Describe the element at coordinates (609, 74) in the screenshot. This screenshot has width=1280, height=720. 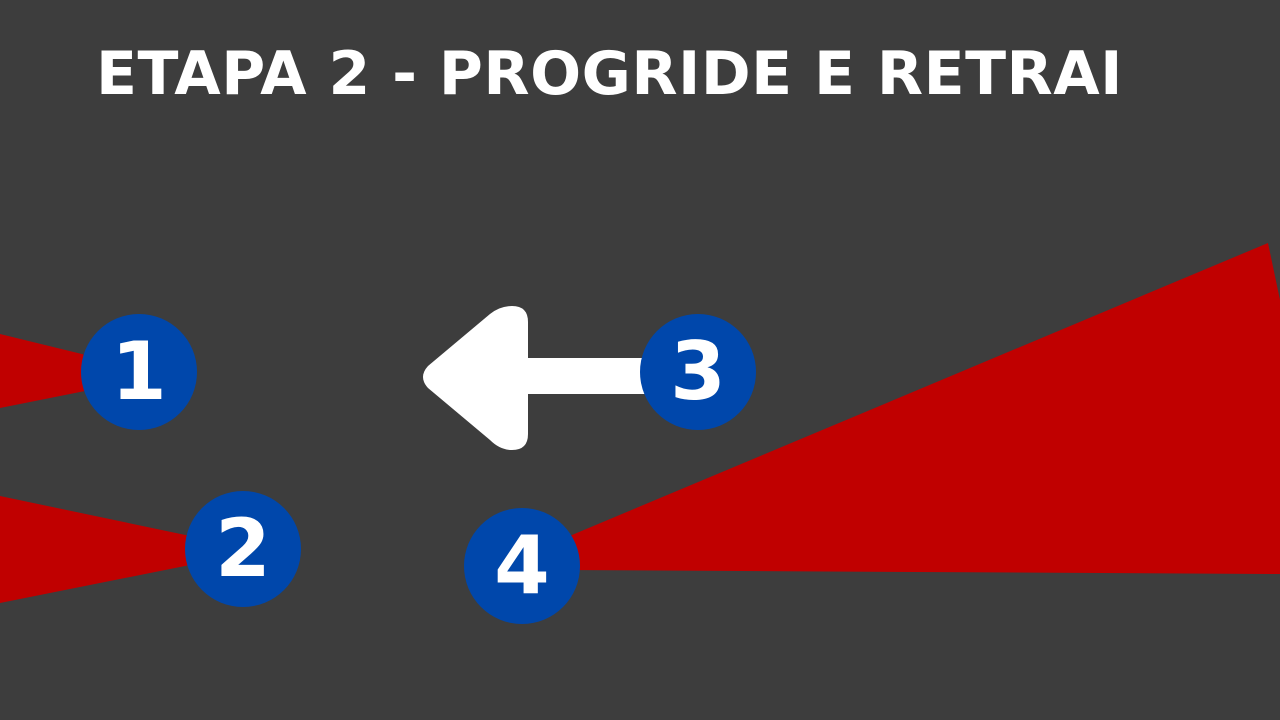
I see `page-title: ETAPA 2 - PROGRIDE E RETRAI` at that location.